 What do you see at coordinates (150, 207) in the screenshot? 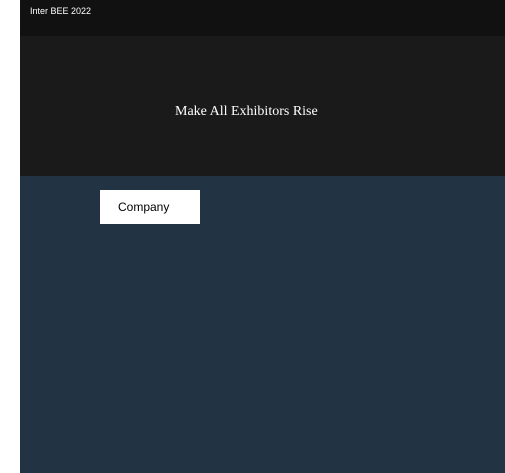
I see `company-logo-card: Company` at bounding box center [150, 207].